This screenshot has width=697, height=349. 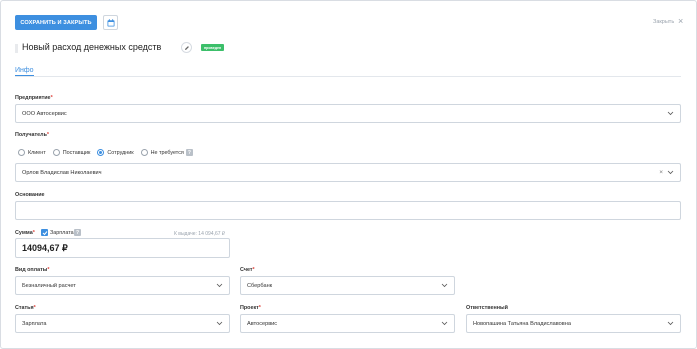 I want to click on close-icon: ×, so click(x=680, y=21).